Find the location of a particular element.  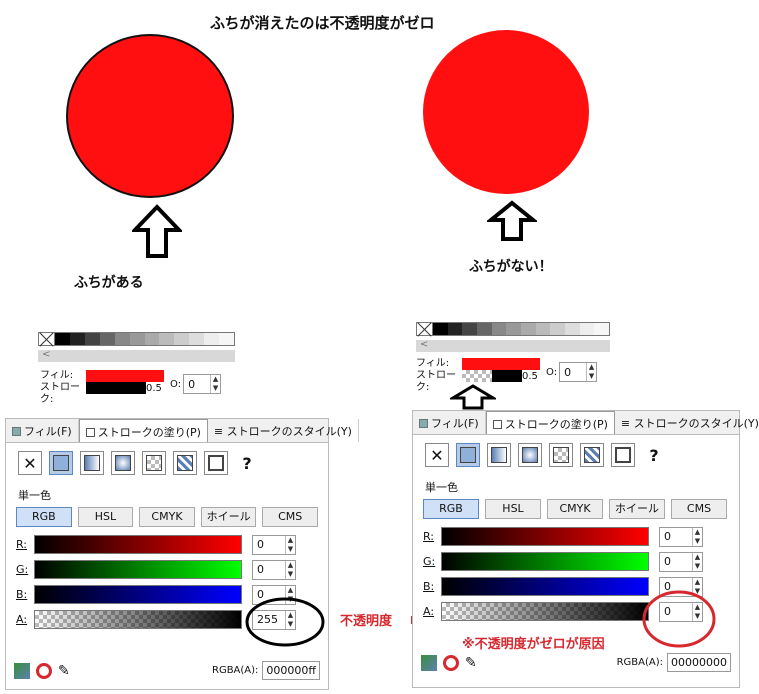

flat-color-label: 単一色 is located at coordinates (441, 487).